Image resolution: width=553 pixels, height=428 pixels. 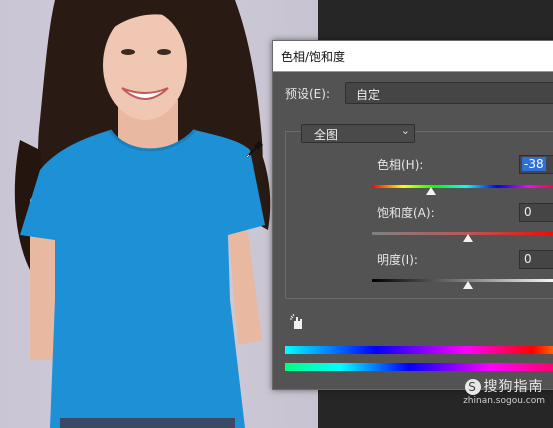 I want to click on channel-select: 全图 ⌄, so click(x=358, y=133).